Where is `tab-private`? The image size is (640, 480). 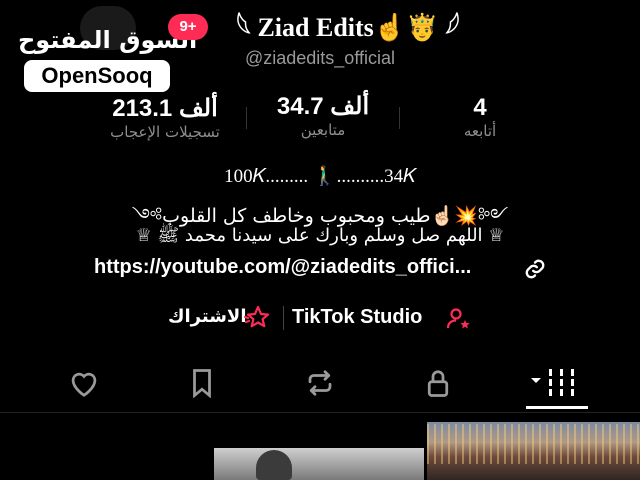 tab-private is located at coordinates (438, 383).